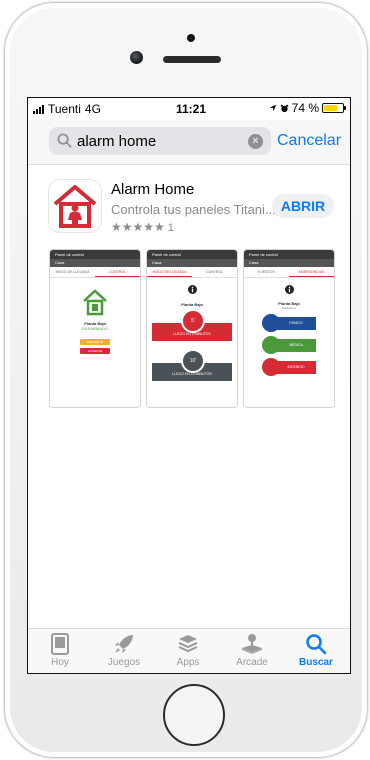  I want to click on shot-tab-active: MODO DE LLEGADA, so click(169, 272).